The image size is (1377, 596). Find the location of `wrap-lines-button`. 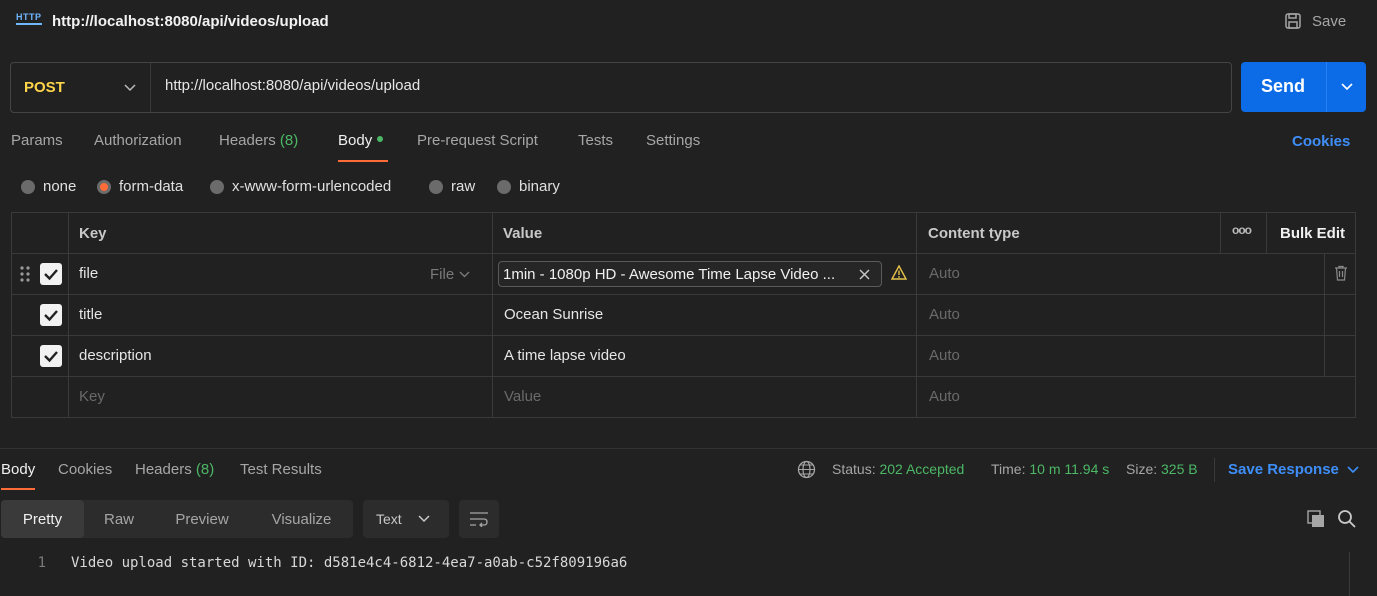

wrap-lines-button is located at coordinates (479, 519).